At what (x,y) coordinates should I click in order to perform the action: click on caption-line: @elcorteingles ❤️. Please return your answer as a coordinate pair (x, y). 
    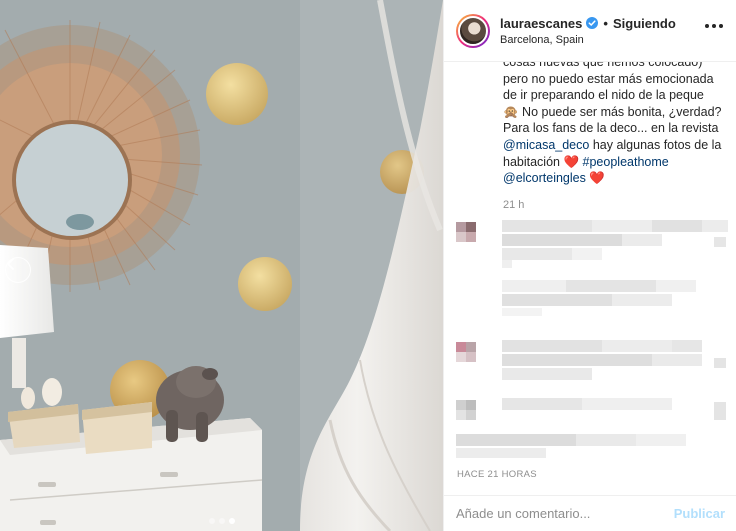
    Looking at the image, I should click on (618, 178).